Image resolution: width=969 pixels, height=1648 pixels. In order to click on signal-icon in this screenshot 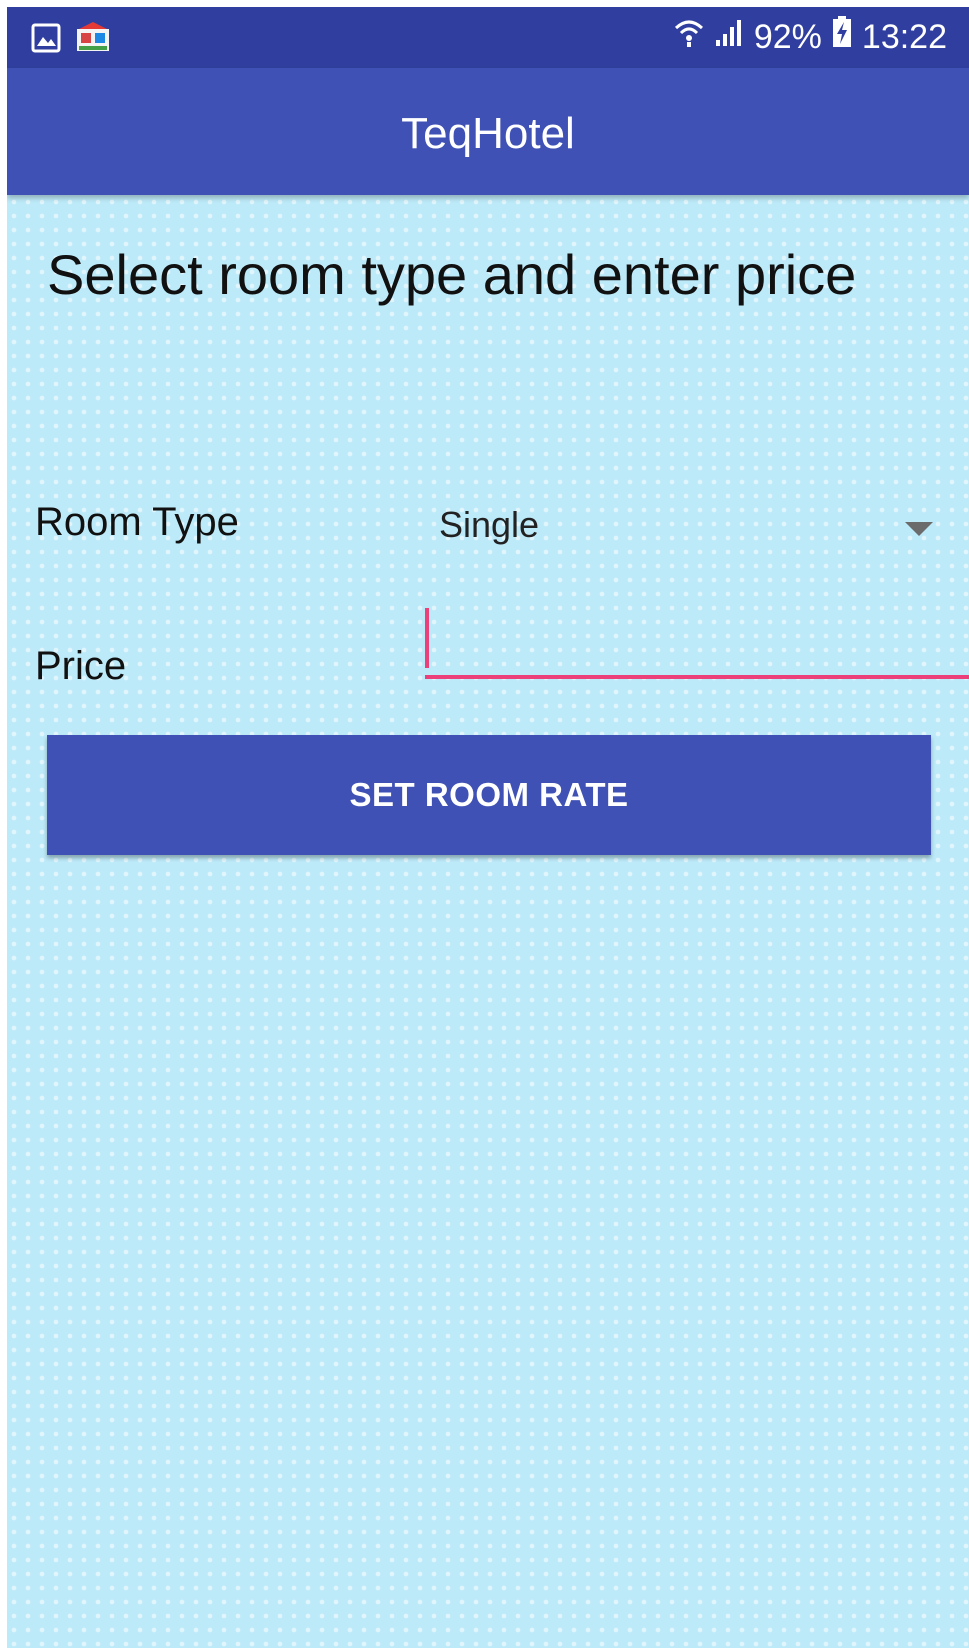, I will do `click(729, 37)`.